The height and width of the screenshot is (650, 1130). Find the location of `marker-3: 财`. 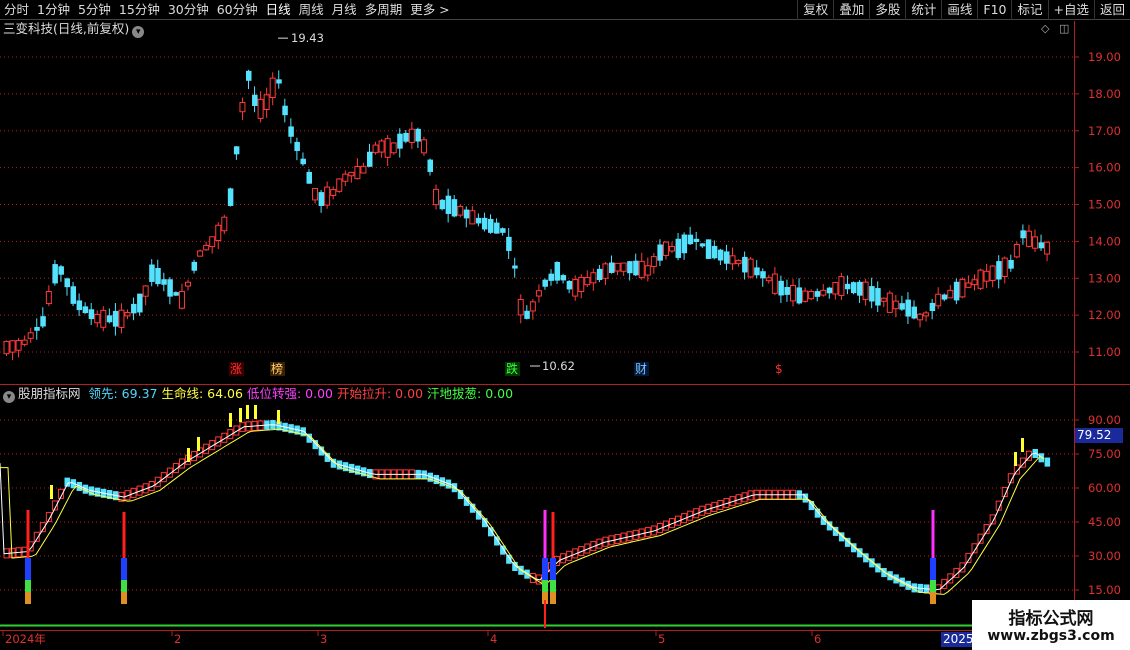

marker-3: 财 is located at coordinates (641, 369).